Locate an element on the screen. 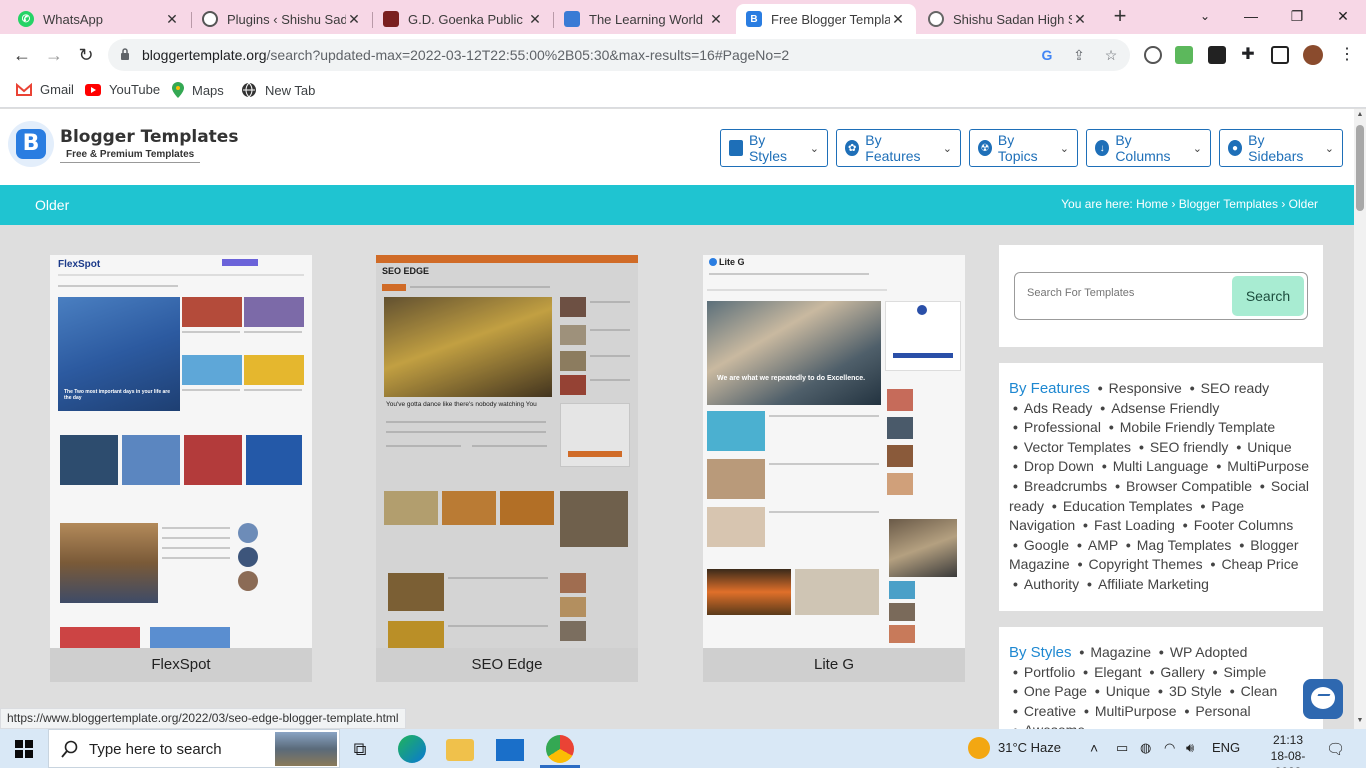 This screenshot has height=768, width=1366. feature-tag-link: Professional is located at coordinates (1062, 427).